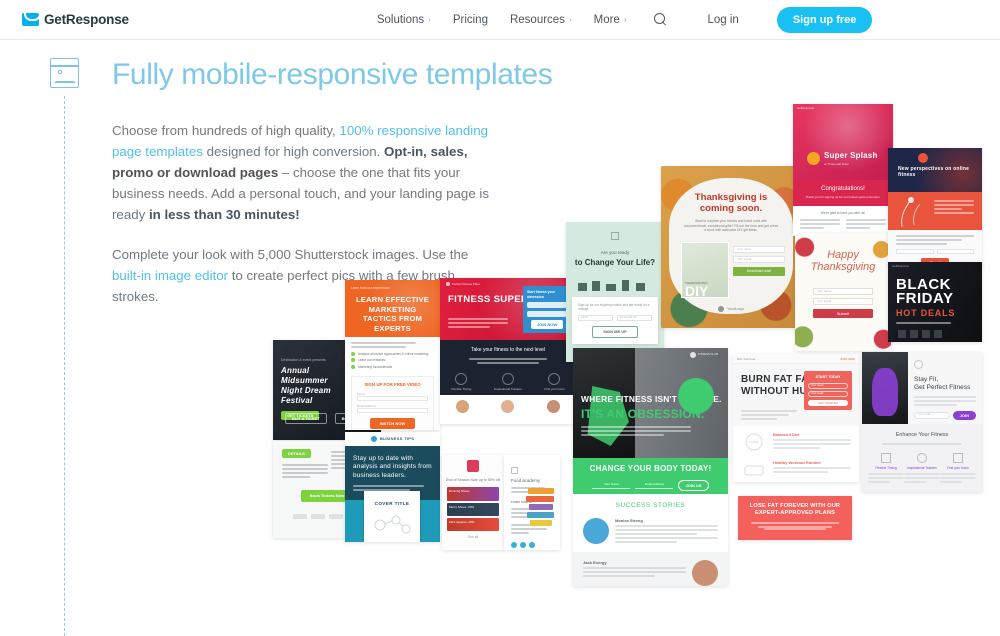 The image size is (1000, 636). Describe the element at coordinates (86, 19) in the screenshot. I see `logo-text: GetResponse` at that location.